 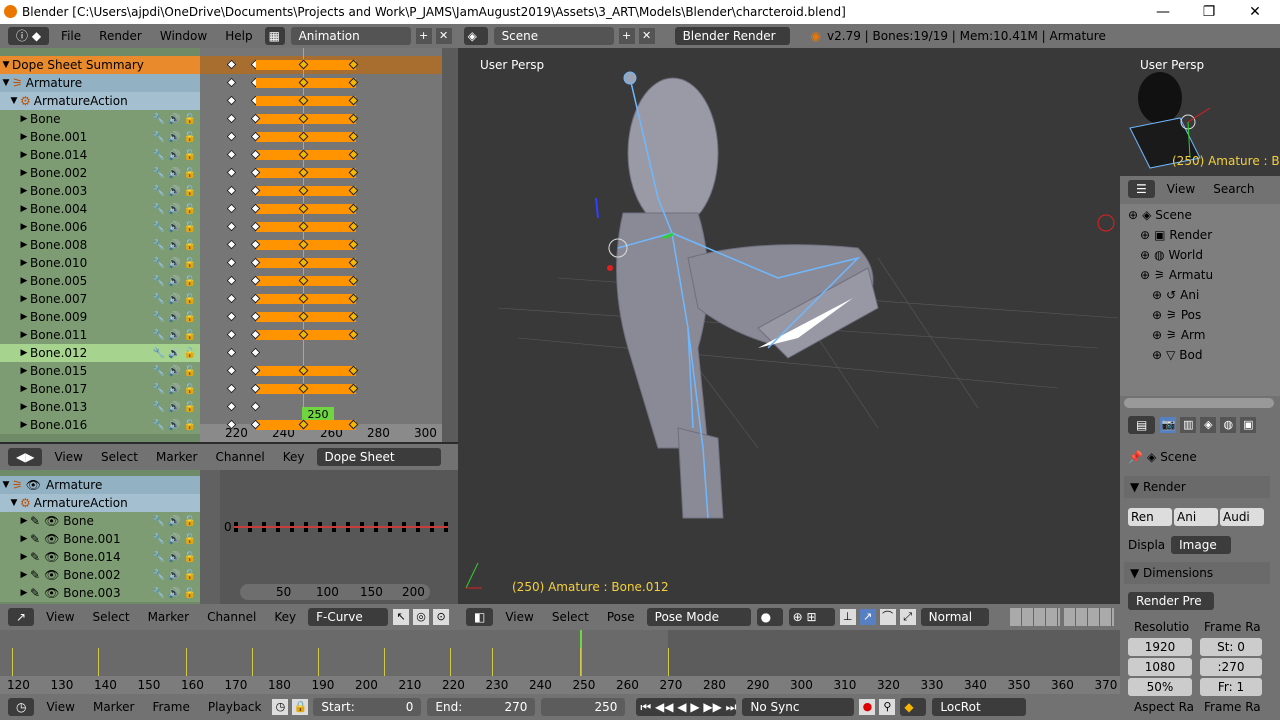 I want to click on graph-action-row: ▼ ⚙ ArmatureAction, so click(x=100, y=503).